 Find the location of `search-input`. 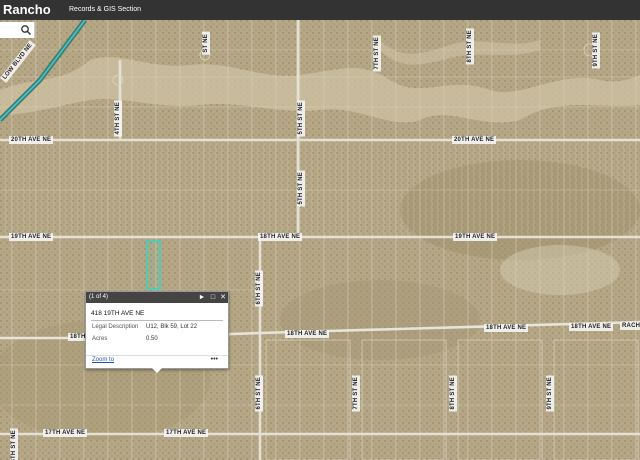

search-input is located at coordinates (11, 30).